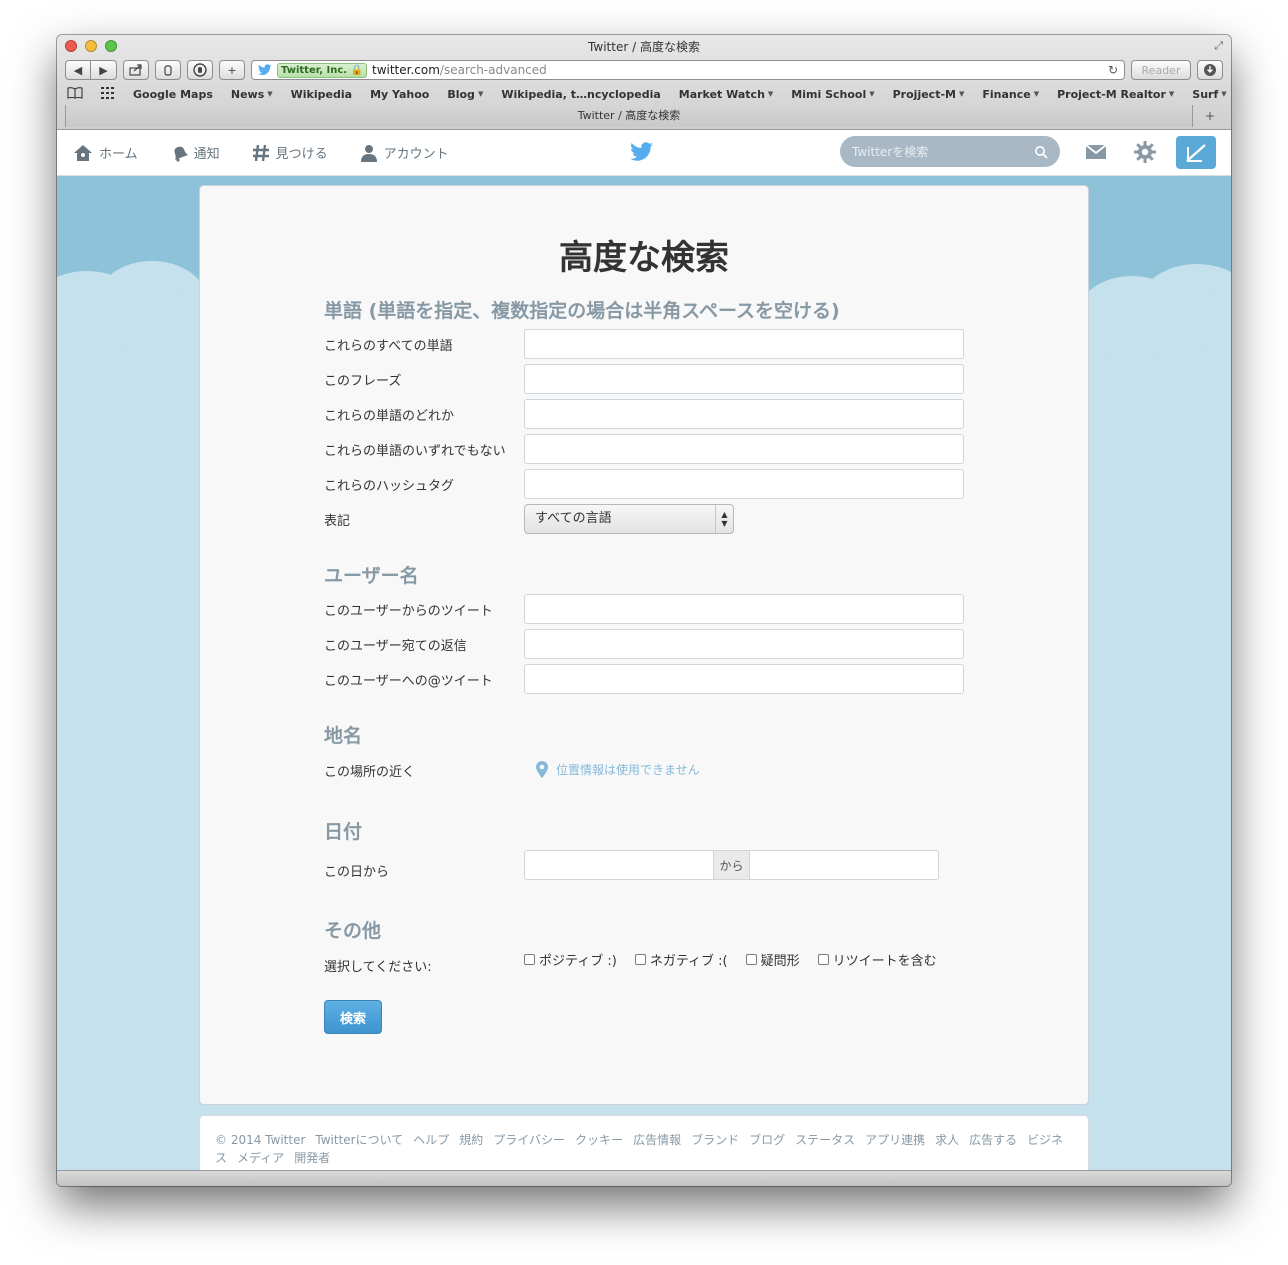  Describe the element at coordinates (416, 154) in the screenshot. I see `nav-account-label: アカウント` at that location.